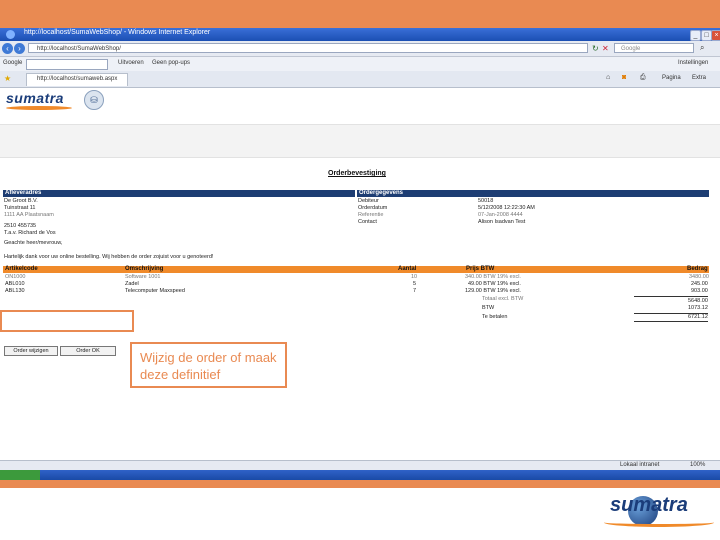 Image resolution: width=720 pixels, height=540 pixels. Describe the element at coordinates (506, 208) in the screenshot. I see `order-info-value: 5/12/2008 12:22:30 AM` at that location.